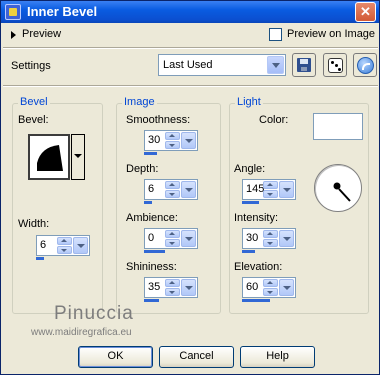 This screenshot has height=375, width=380. What do you see at coordinates (270, 243) in the screenshot?
I see `intensity-down-icon` at bounding box center [270, 243].